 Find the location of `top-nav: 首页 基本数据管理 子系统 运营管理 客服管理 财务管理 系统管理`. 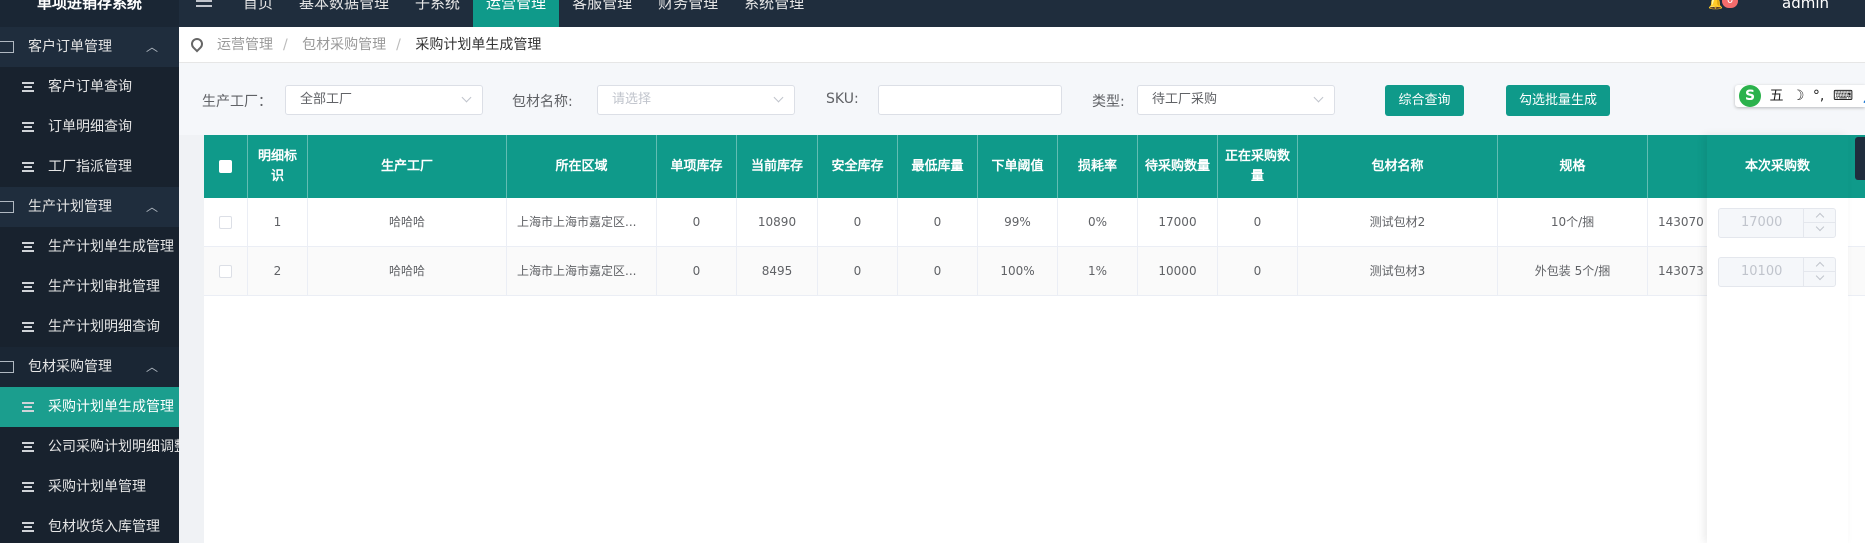

top-nav: 首页 基本数据管理 子系统 运营管理 客服管理 财务管理 系统管理 is located at coordinates (523, 13).